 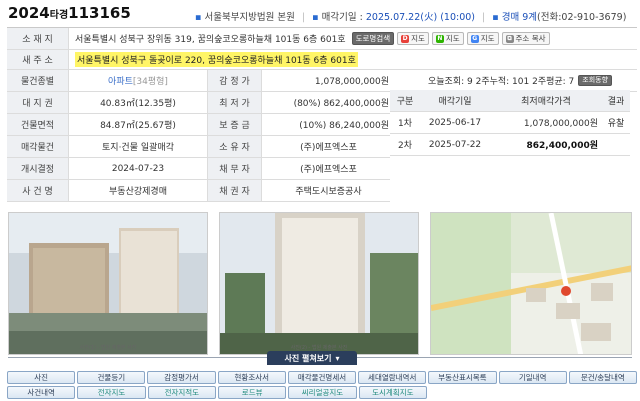 I want to click on chevron-down-icon: ▾, so click(x=337, y=358).